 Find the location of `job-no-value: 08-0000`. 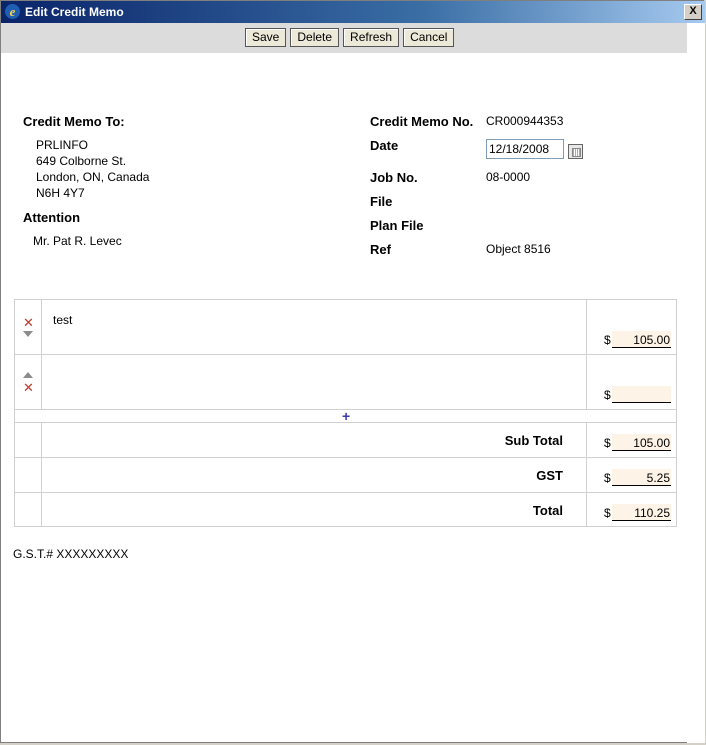

job-no-value: 08-0000 is located at coordinates (508, 177).